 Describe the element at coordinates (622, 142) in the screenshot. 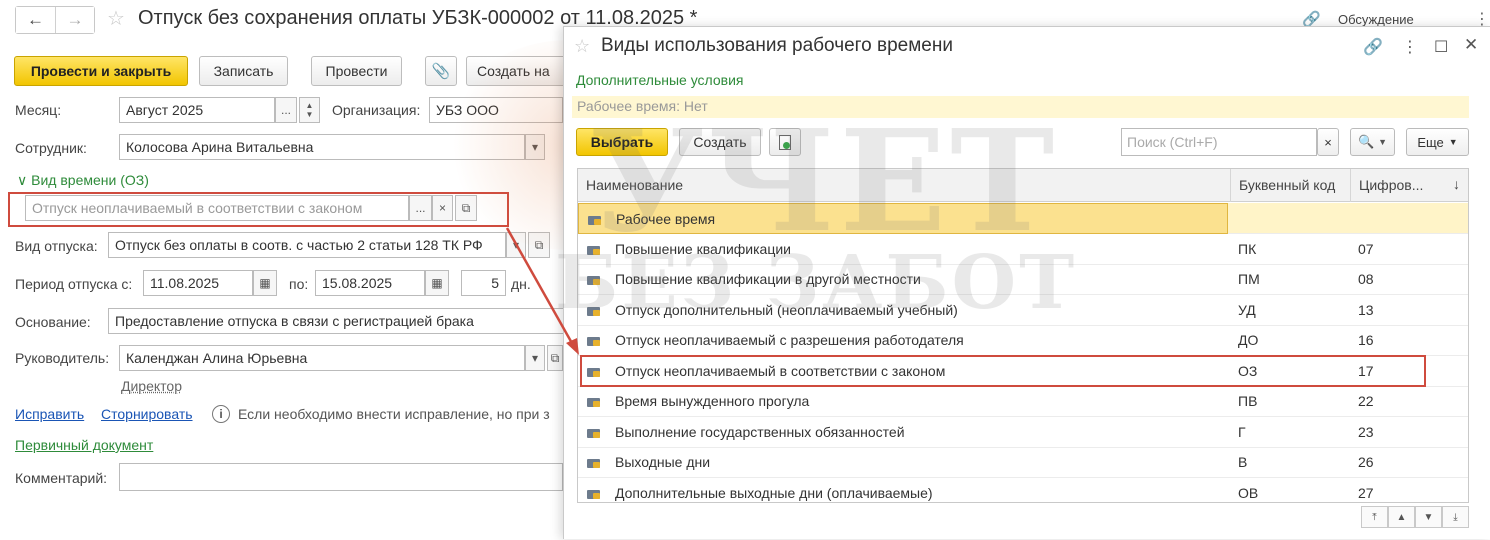

I see `select-button: Выбрать` at that location.